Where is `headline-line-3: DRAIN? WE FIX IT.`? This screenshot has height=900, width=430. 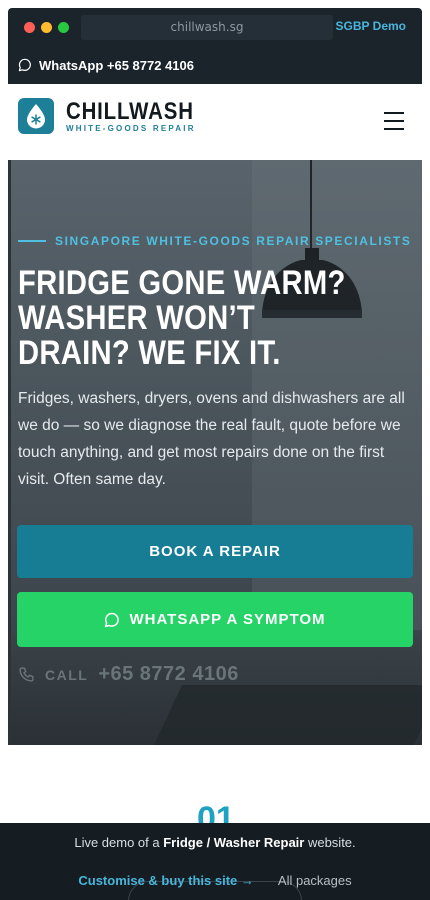 headline-line-3: DRAIN? WE FIX IT. is located at coordinates (149, 353).